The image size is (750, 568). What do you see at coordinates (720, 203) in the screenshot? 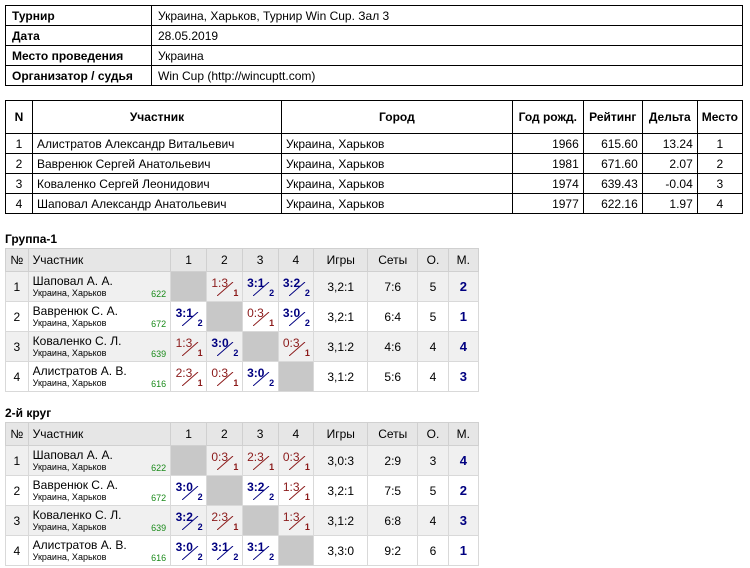
I see `cell-place: 4` at bounding box center [720, 203].